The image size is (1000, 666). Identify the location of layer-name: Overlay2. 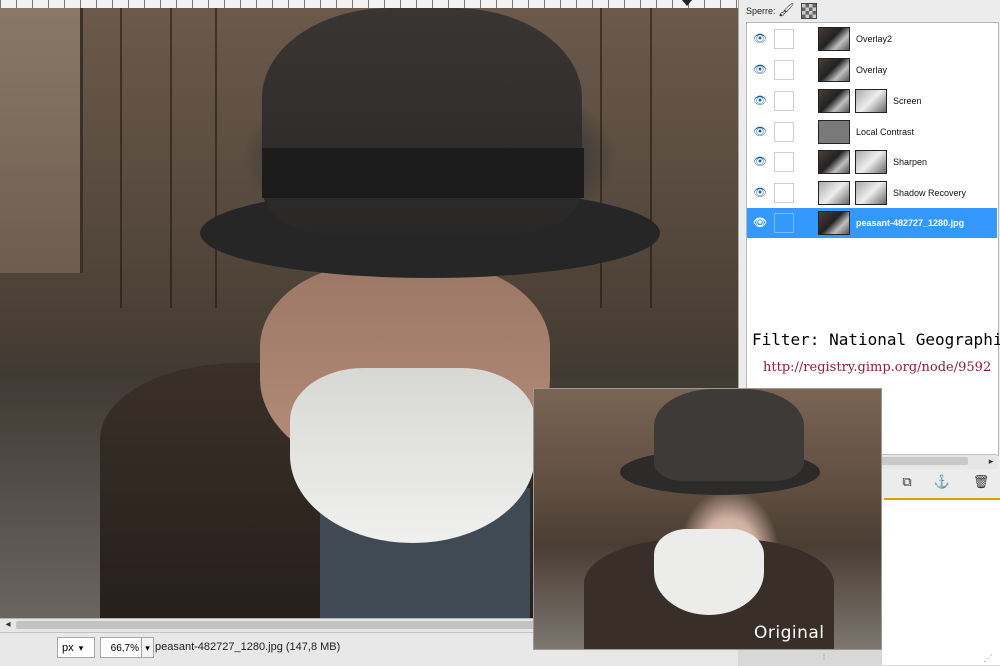
(874, 39).